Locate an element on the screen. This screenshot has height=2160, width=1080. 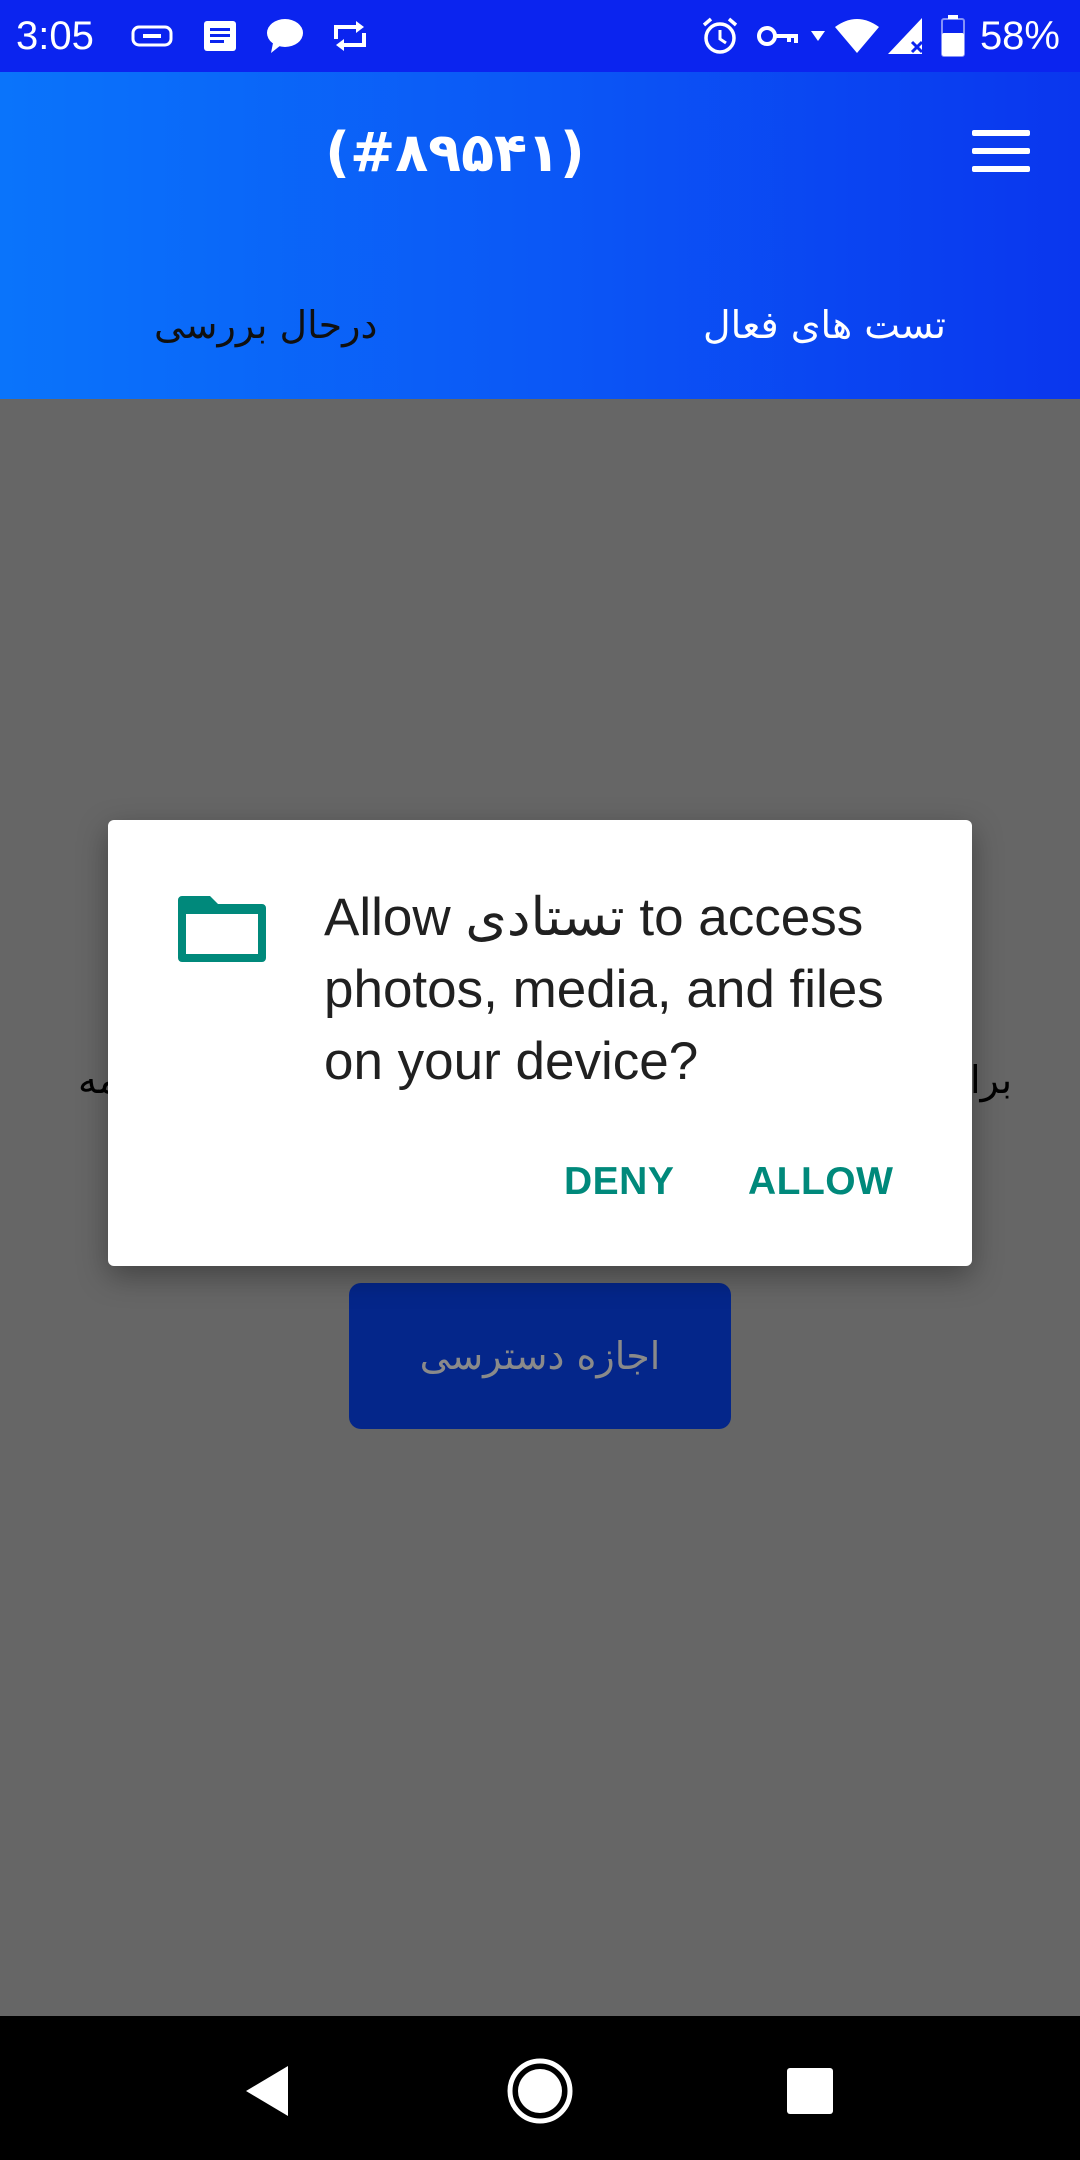
tab-active-tests: تست های فعال is located at coordinates (824, 325).